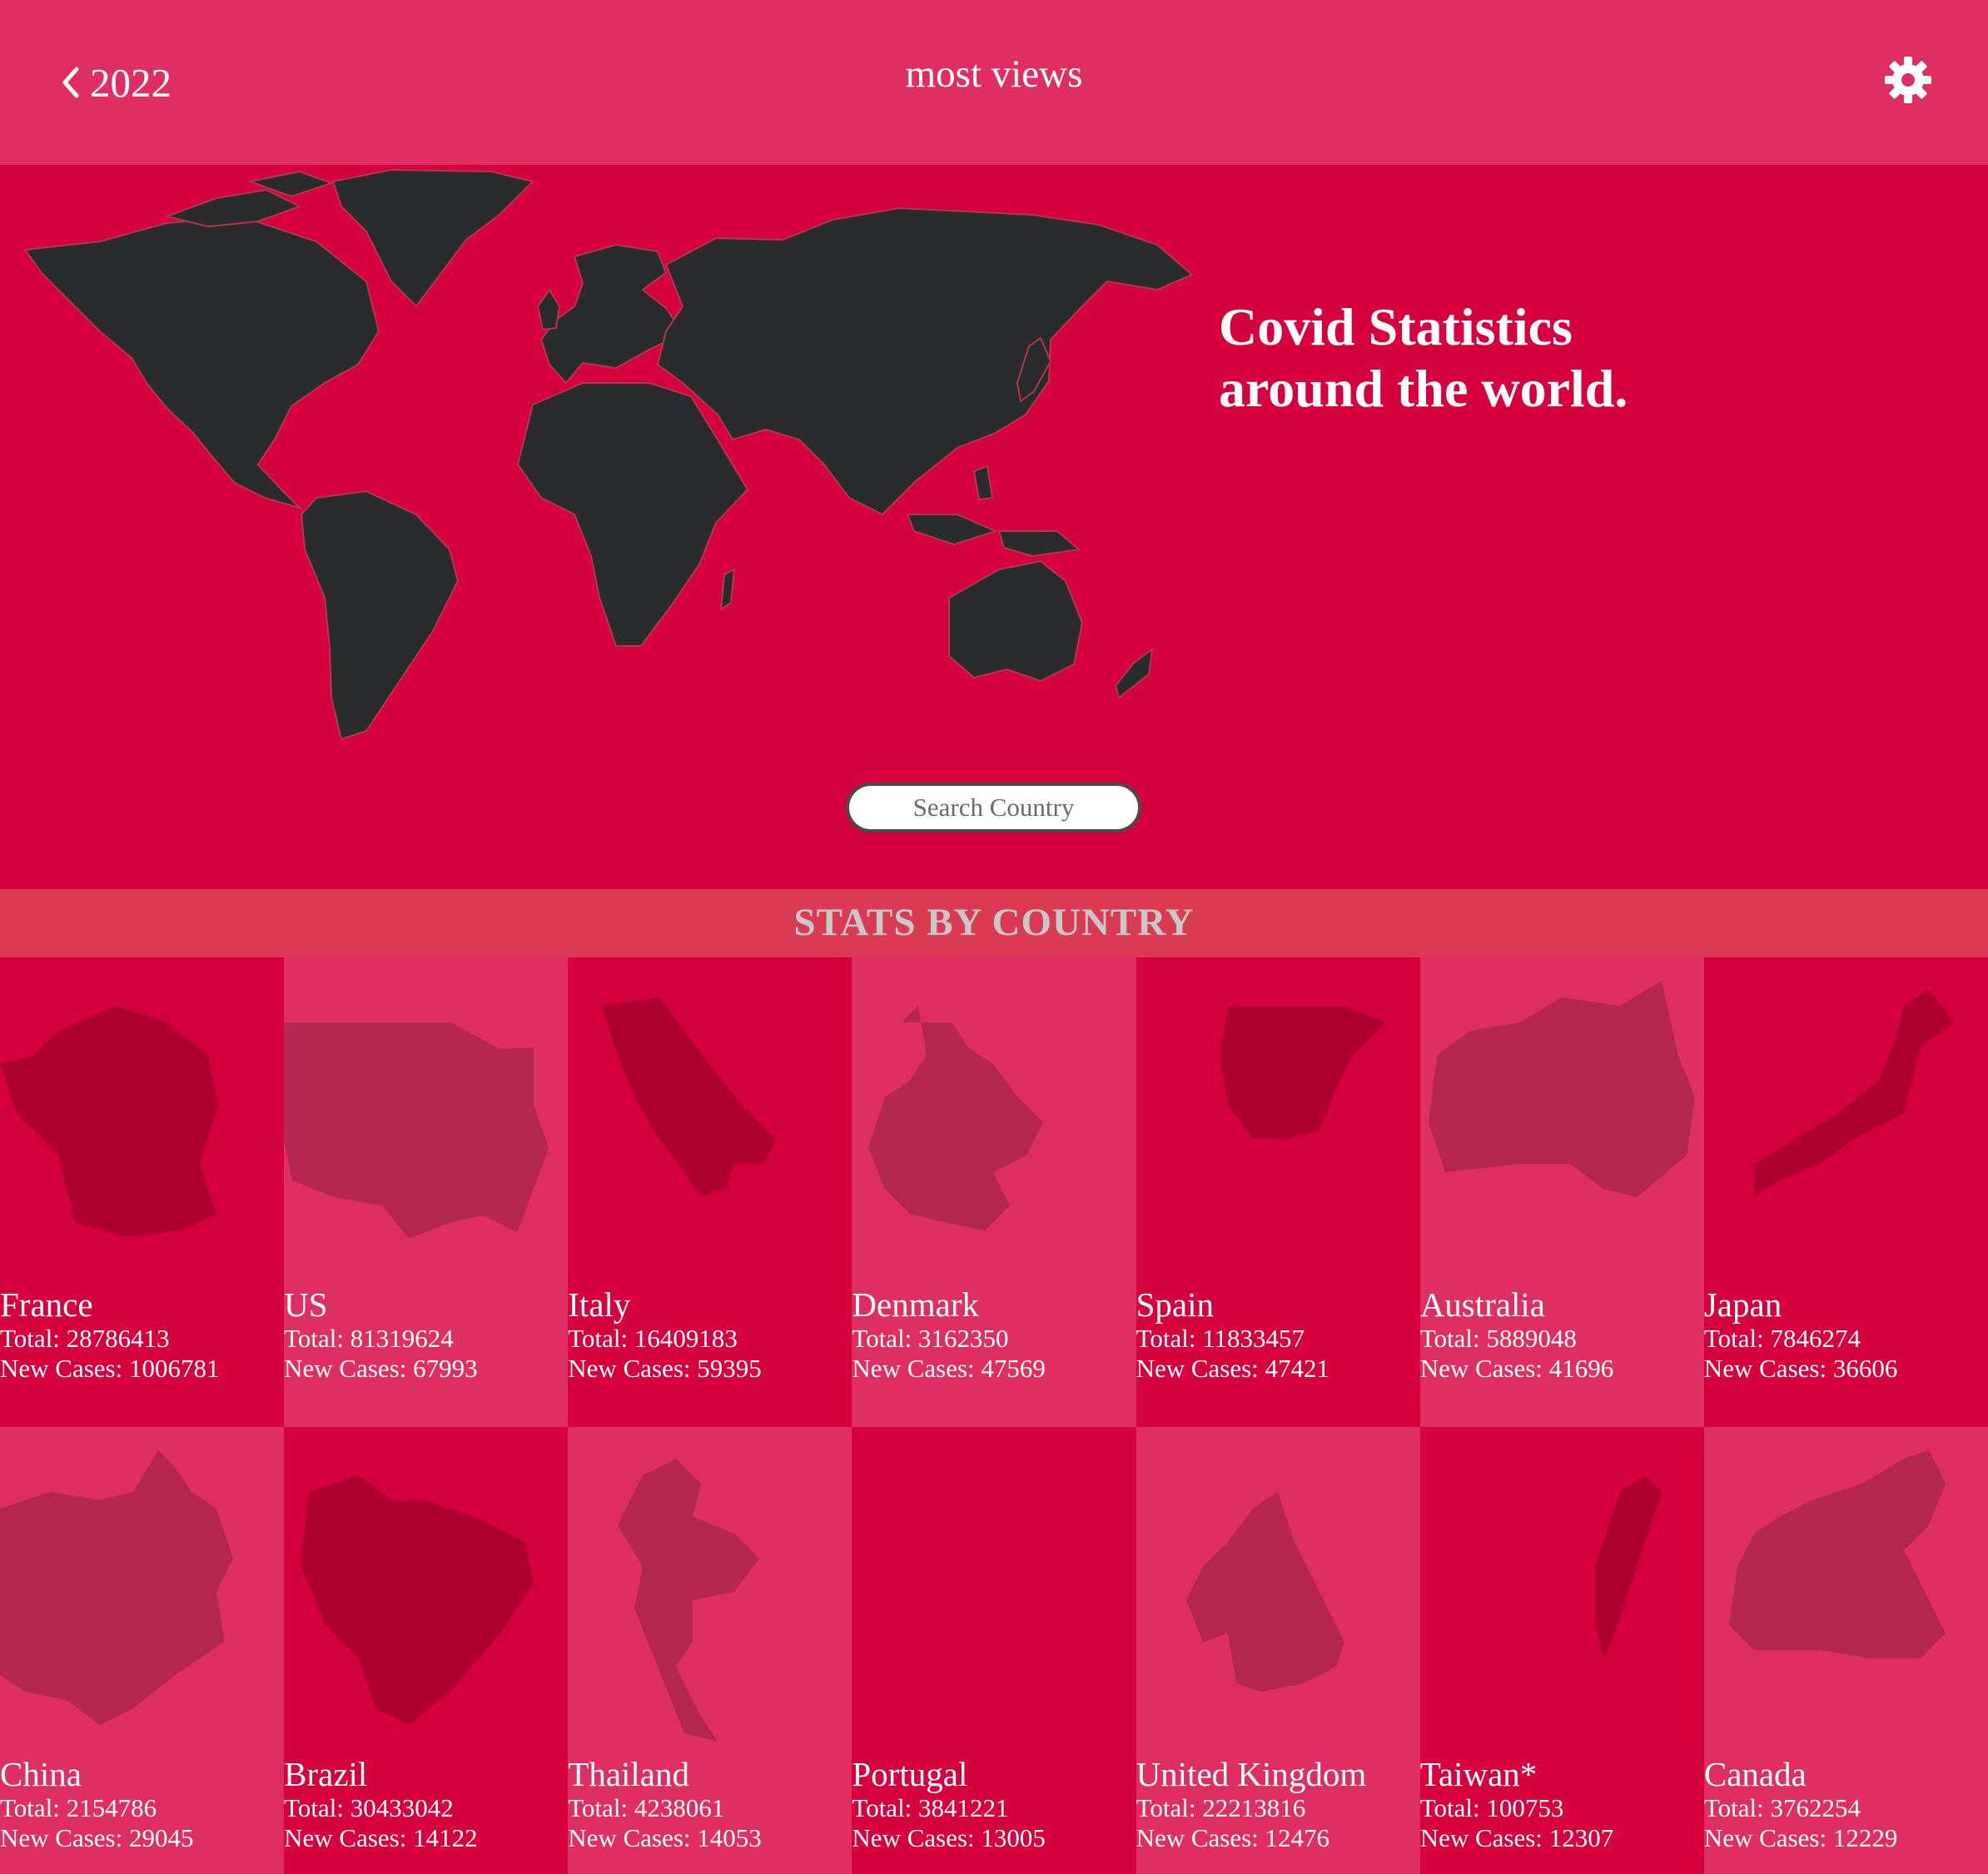  I want to click on country-new-cases: New Cases: 67993, so click(380, 1369).